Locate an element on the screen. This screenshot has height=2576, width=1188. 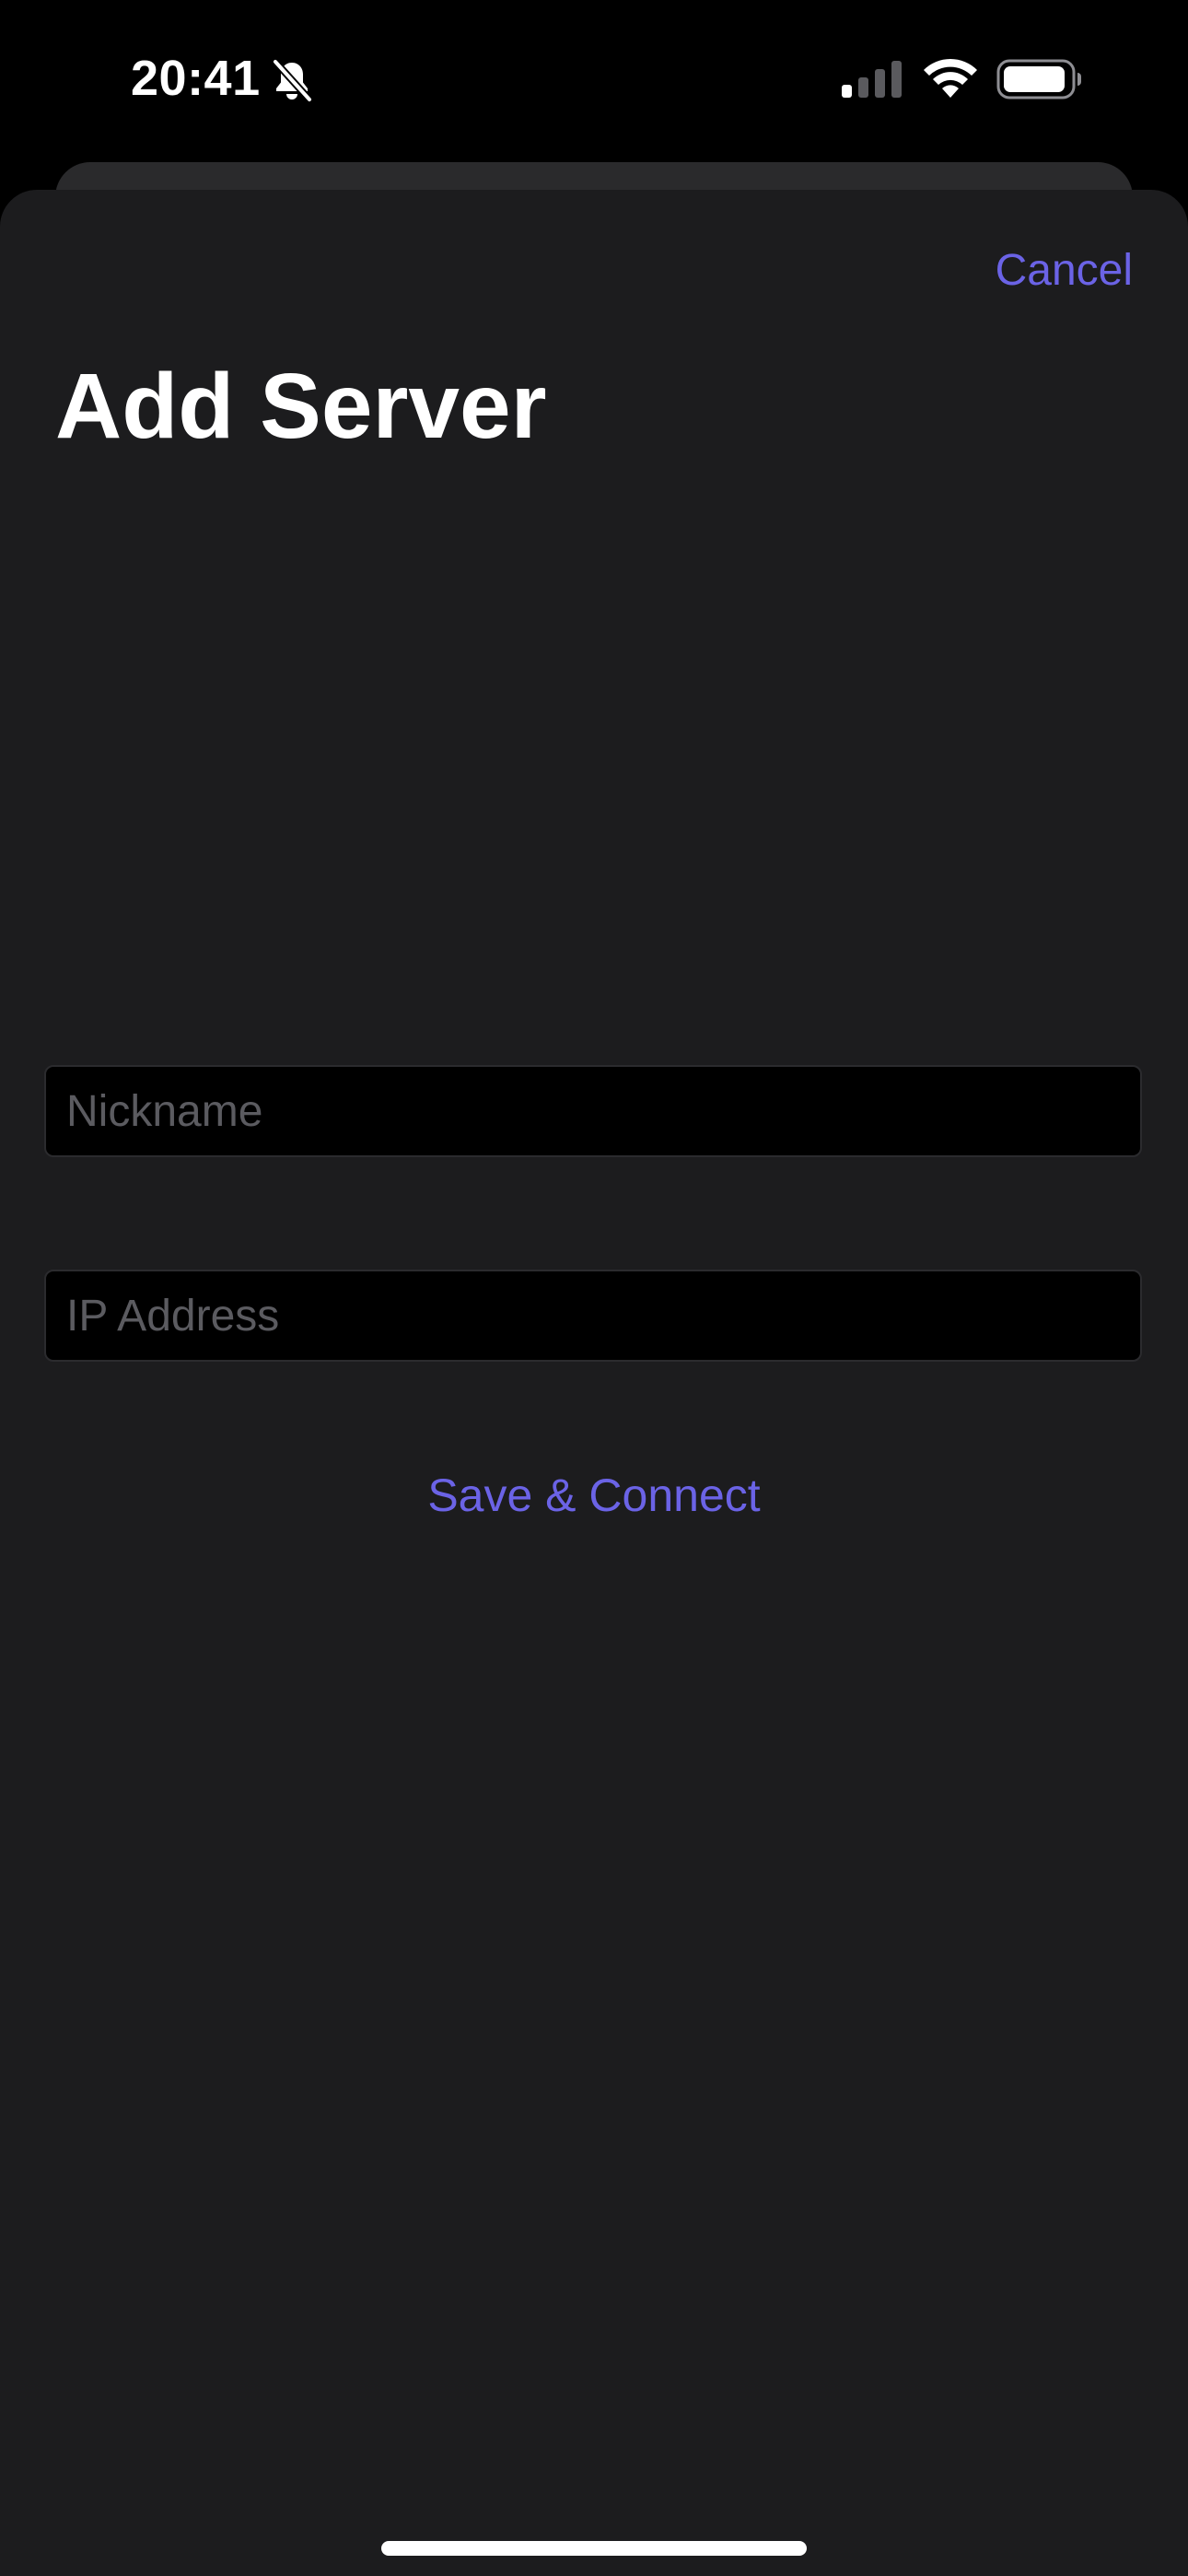
battery-icon is located at coordinates (1038, 79).